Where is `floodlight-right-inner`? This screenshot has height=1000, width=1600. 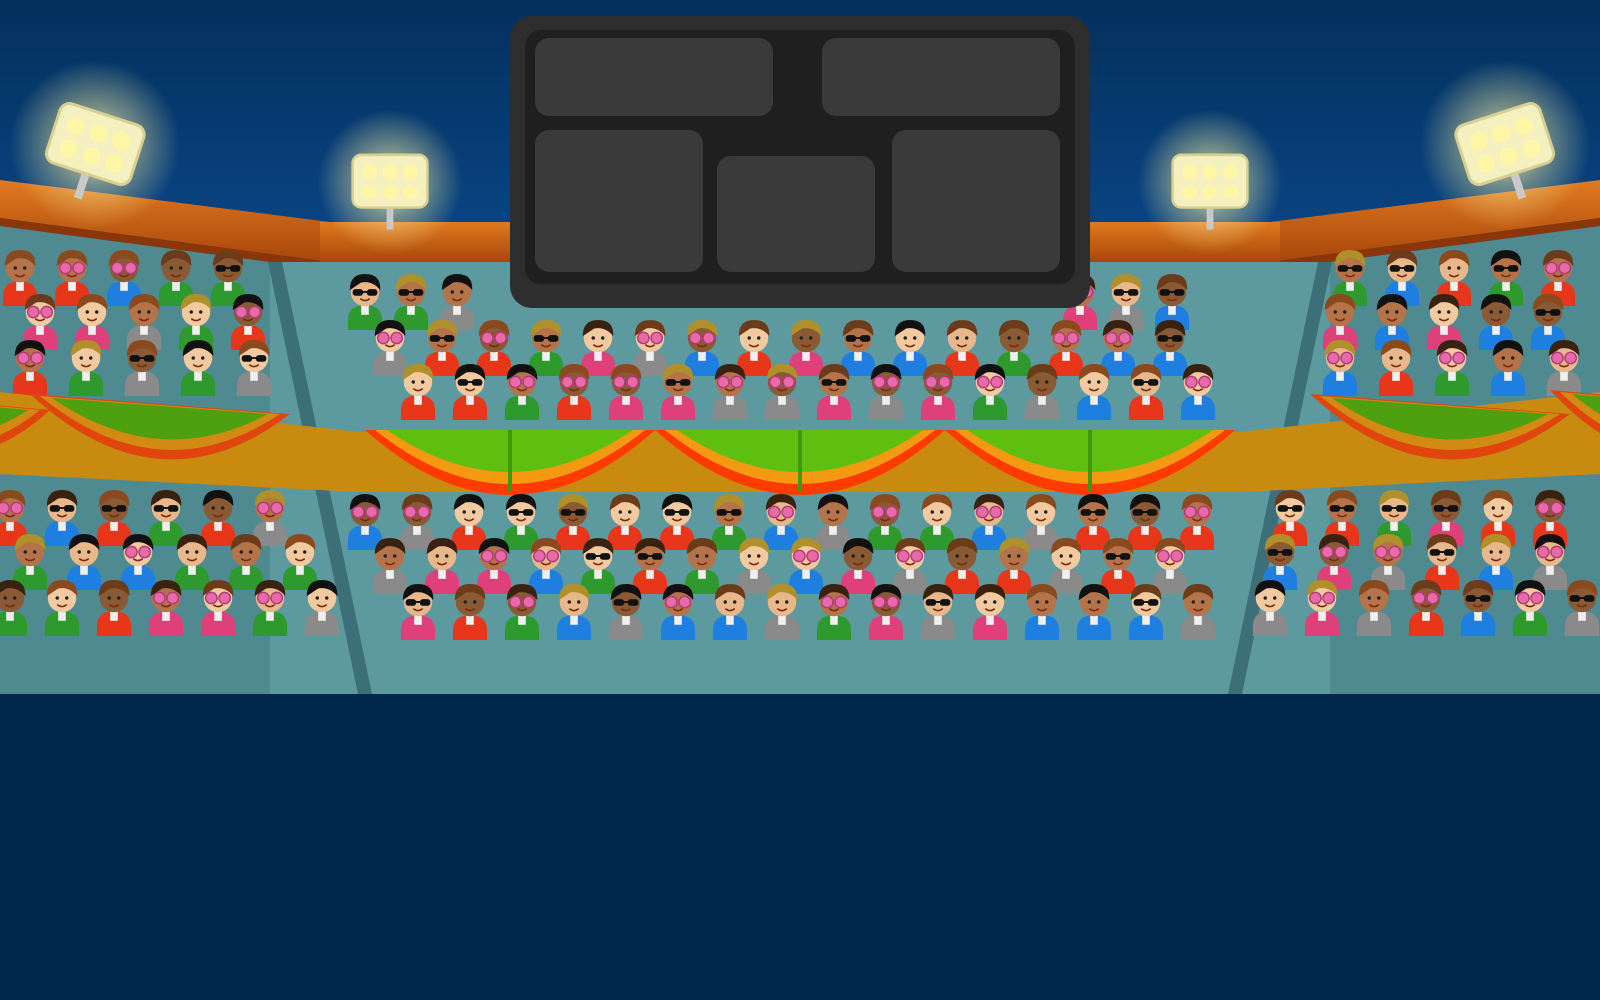 floodlight-right-inner is located at coordinates (1210, 182).